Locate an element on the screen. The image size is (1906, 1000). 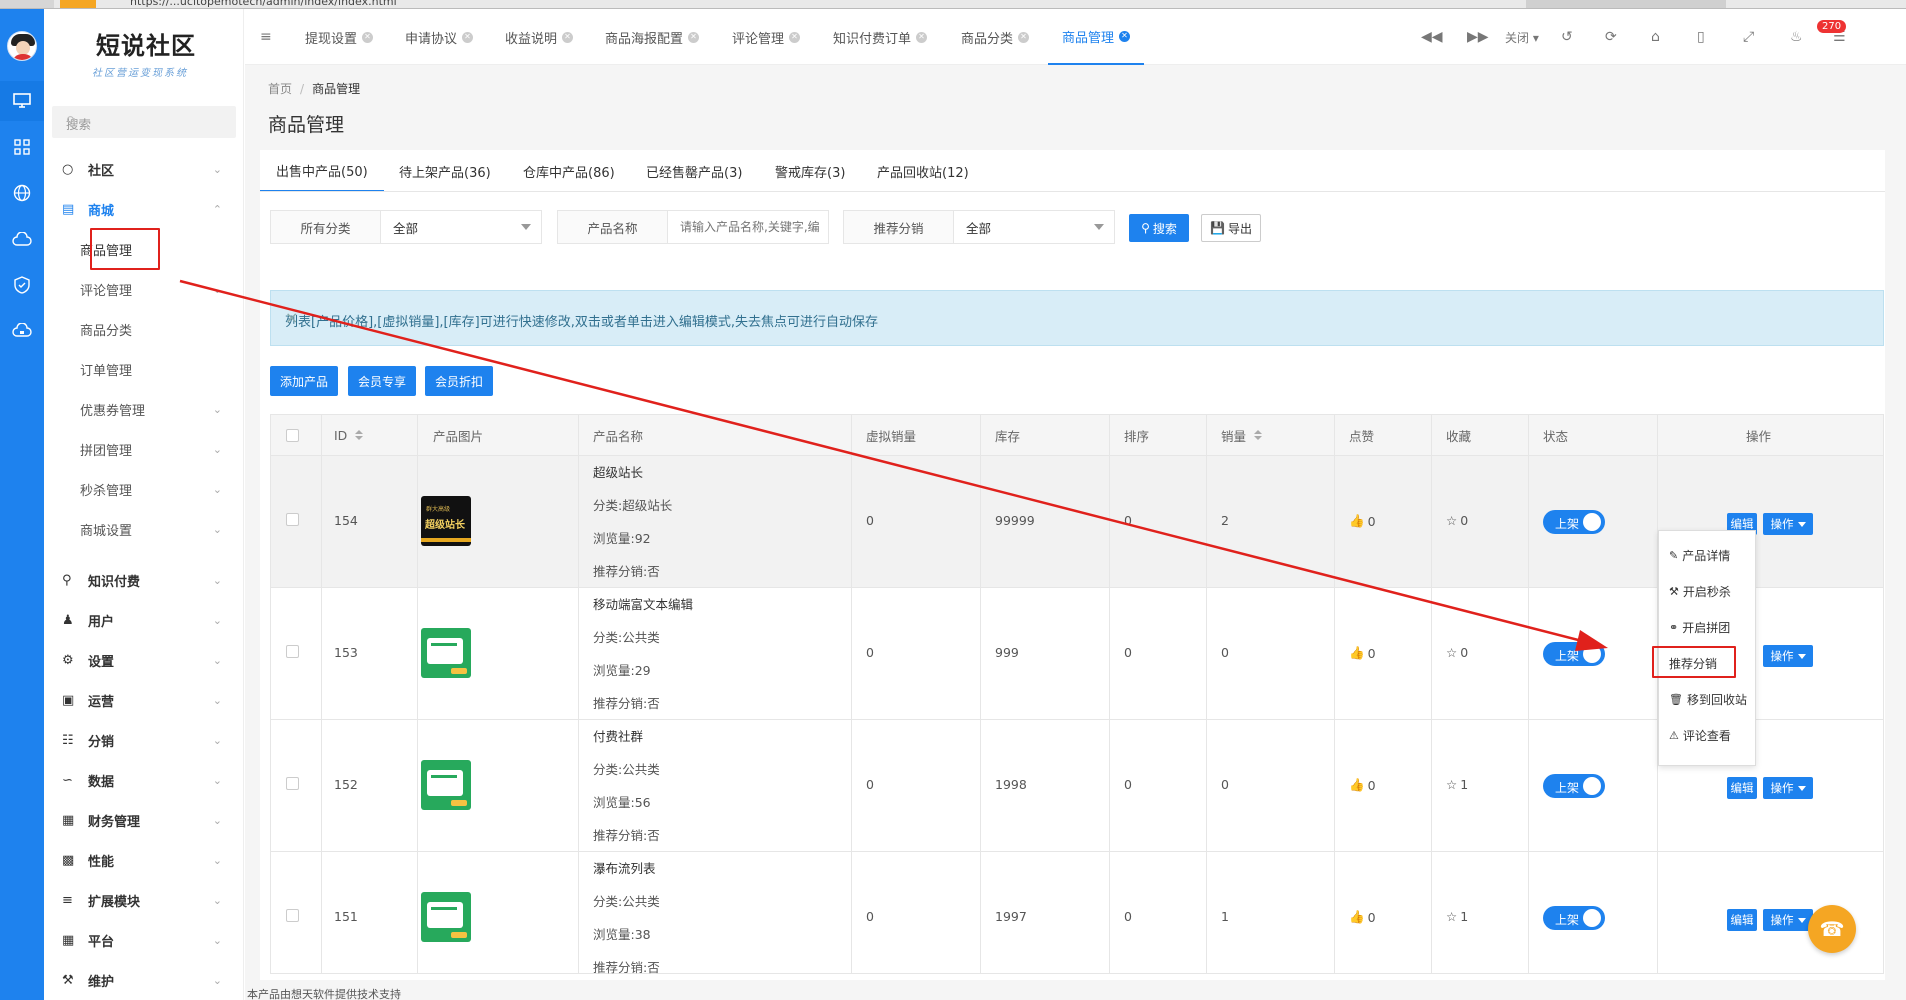
tab-poster-config: 商品海报配置 ✕ is located at coordinates (652, 37).